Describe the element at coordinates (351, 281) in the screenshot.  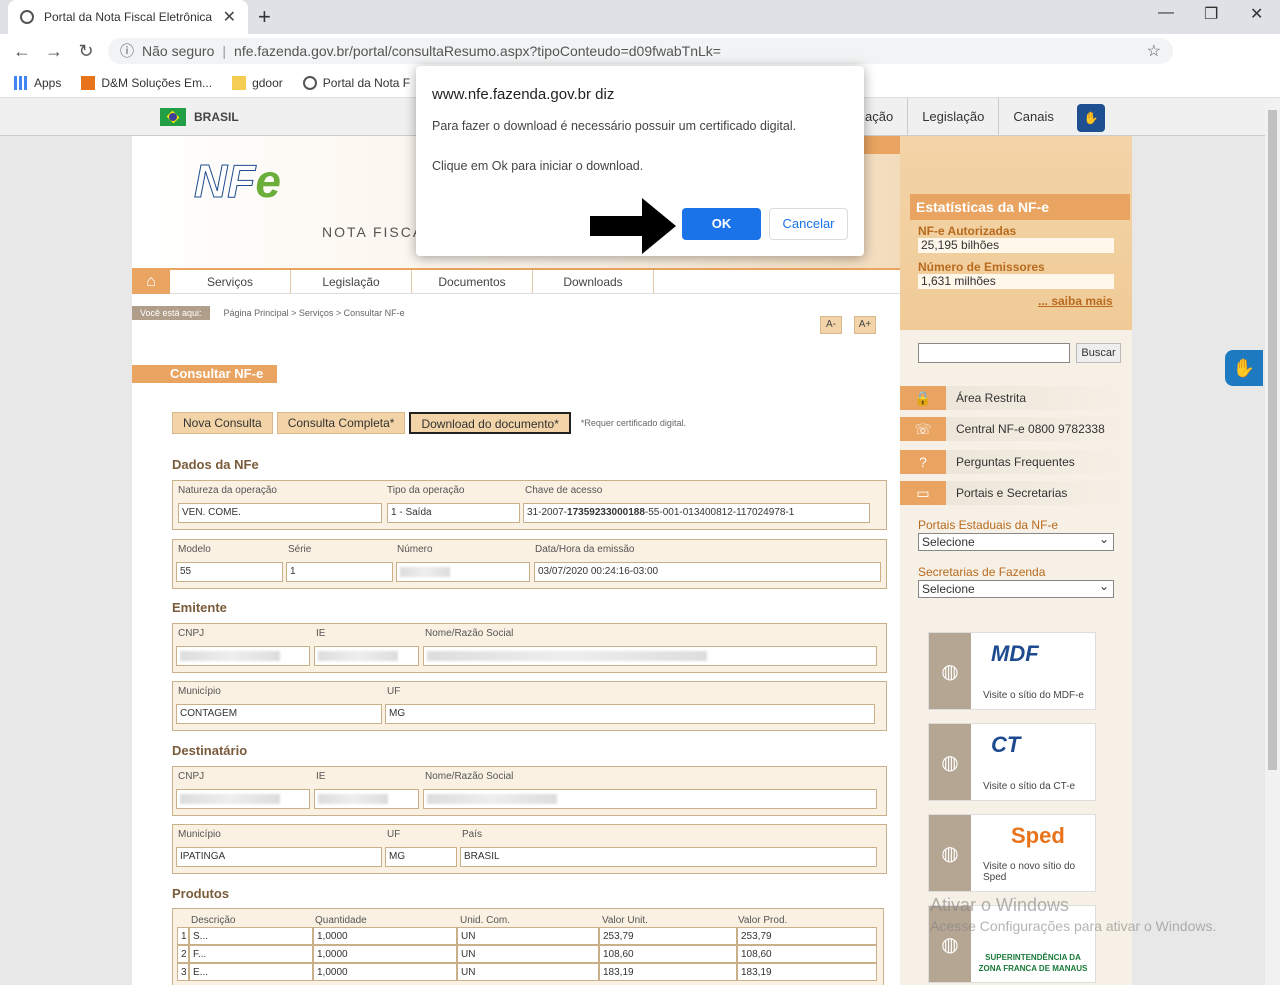
I see `menu-legislacao: Legislação` at that location.